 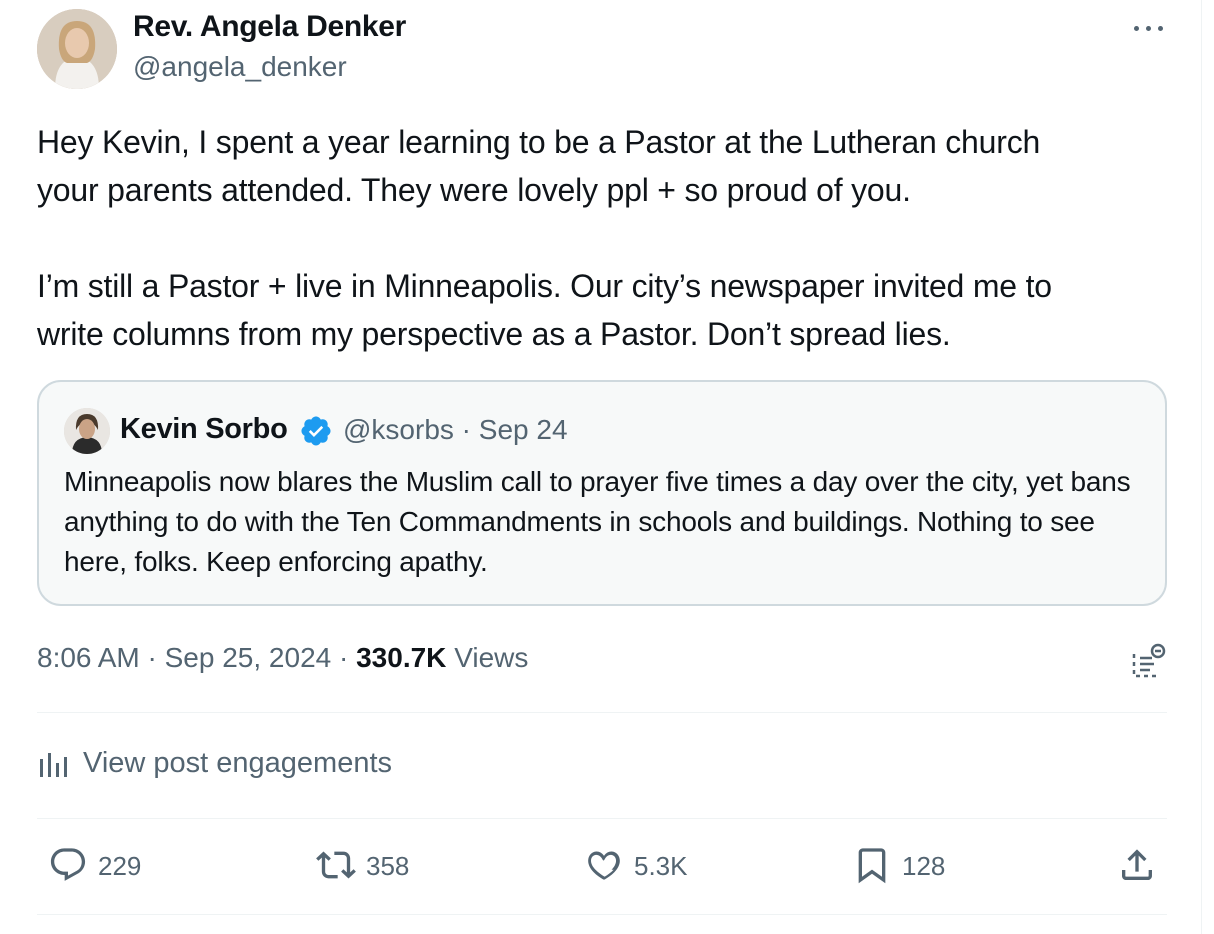 What do you see at coordinates (269, 27) in the screenshot?
I see `author-name: Rev. Angela Denker` at bounding box center [269, 27].